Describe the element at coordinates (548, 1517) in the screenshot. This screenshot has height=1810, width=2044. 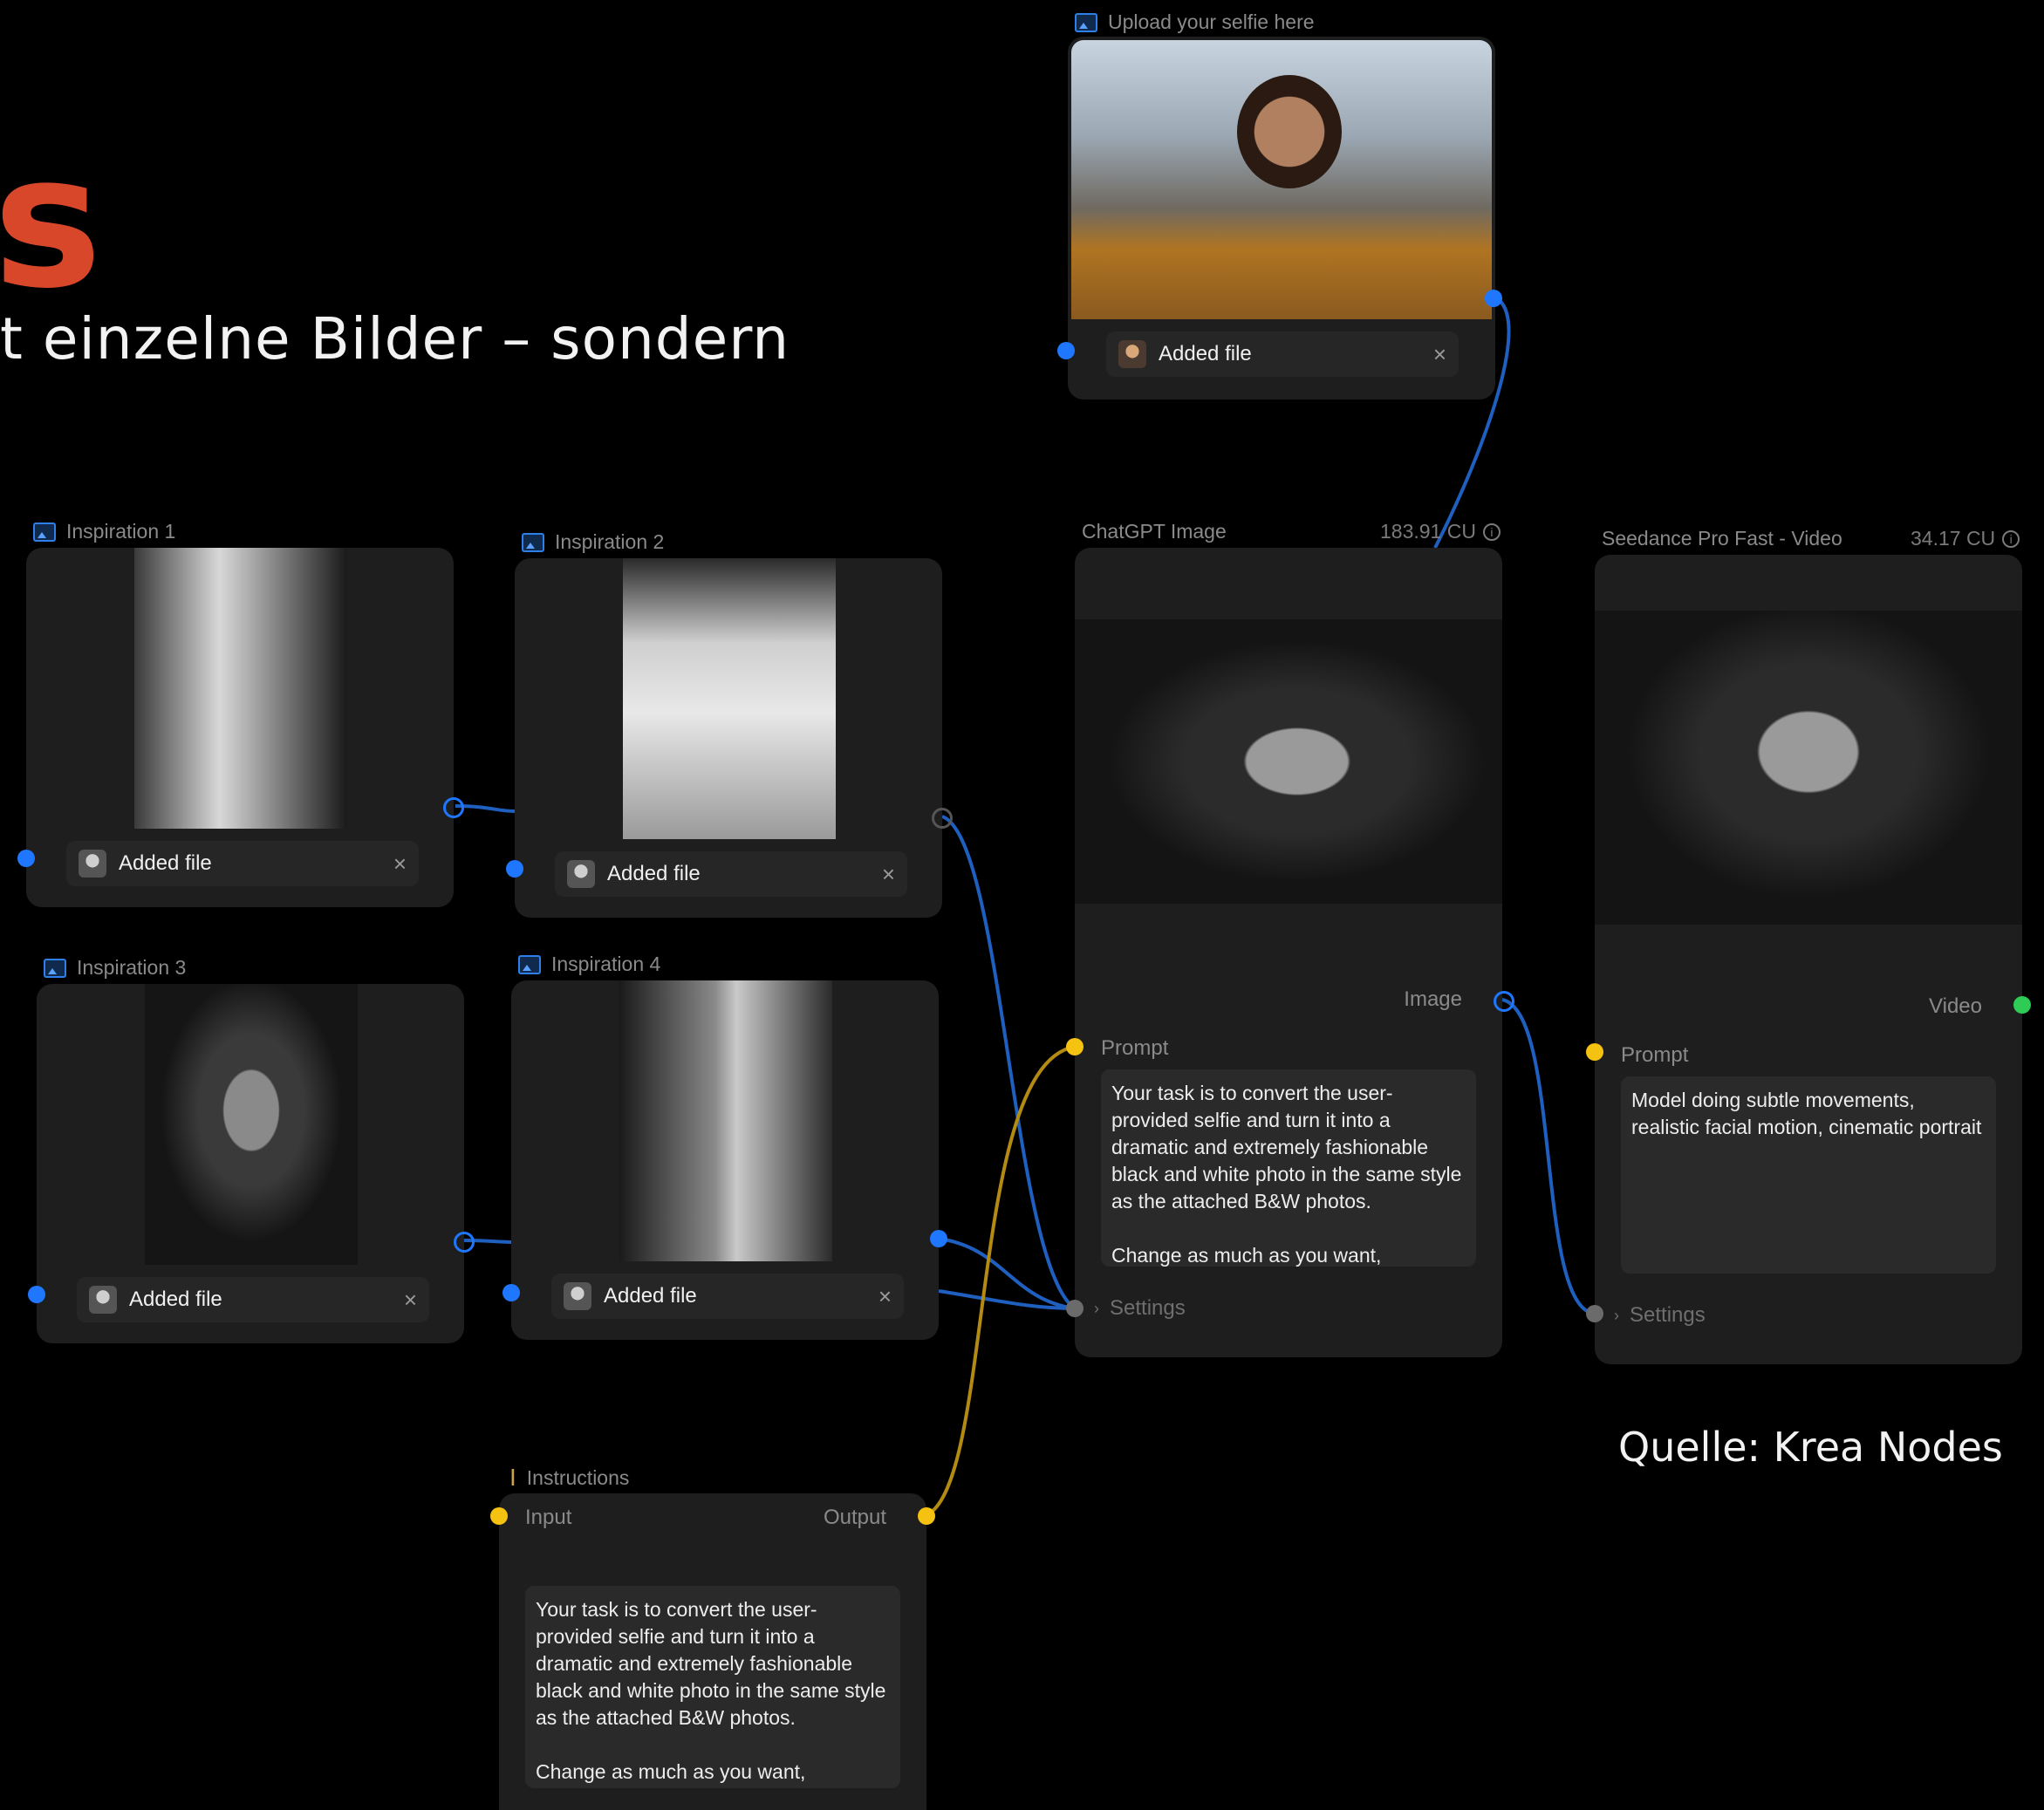
I see `input-label: Input` at that location.